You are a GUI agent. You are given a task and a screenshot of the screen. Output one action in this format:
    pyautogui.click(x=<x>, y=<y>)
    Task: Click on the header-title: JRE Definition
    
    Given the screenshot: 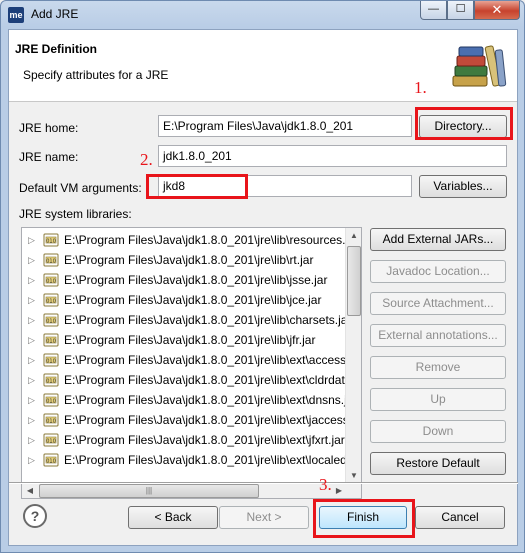 What is the action you would take?
    pyautogui.click(x=56, y=49)
    